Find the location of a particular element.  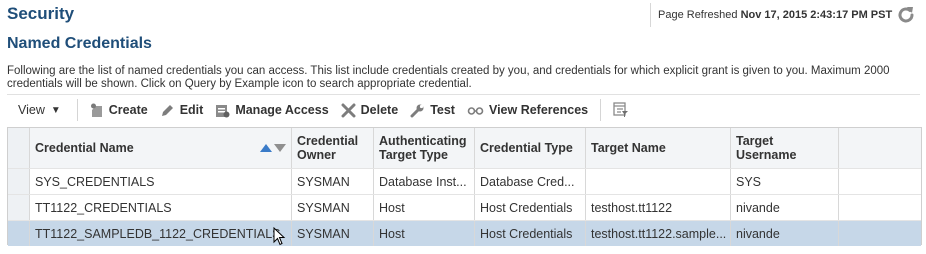

refresh-icon is located at coordinates (906, 15).